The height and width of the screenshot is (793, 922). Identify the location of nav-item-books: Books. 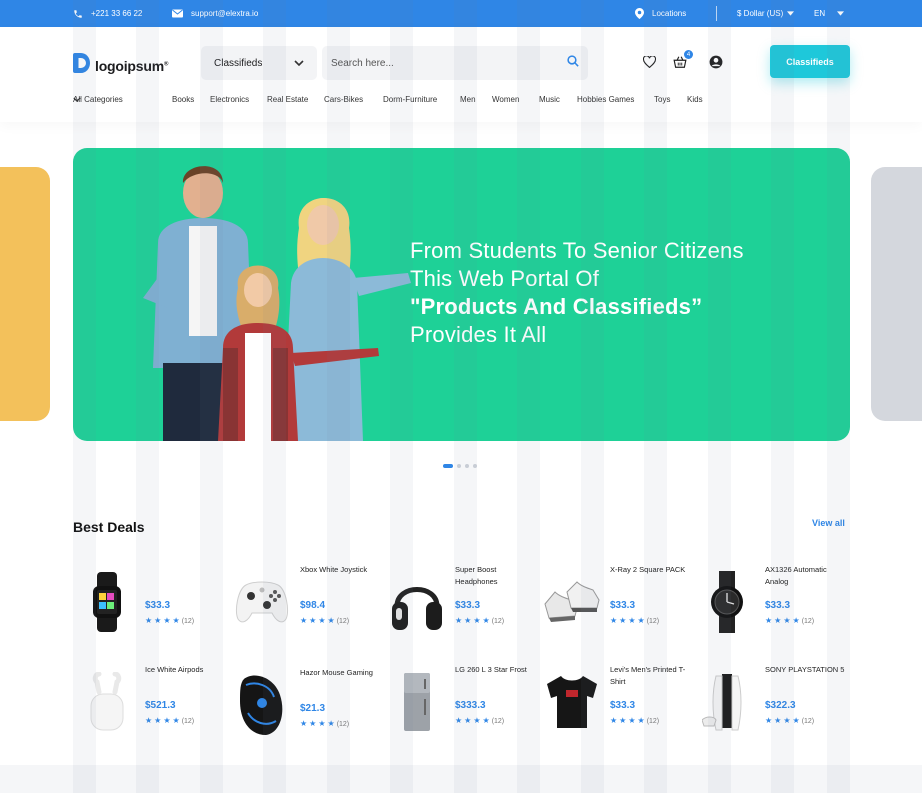
(183, 99).